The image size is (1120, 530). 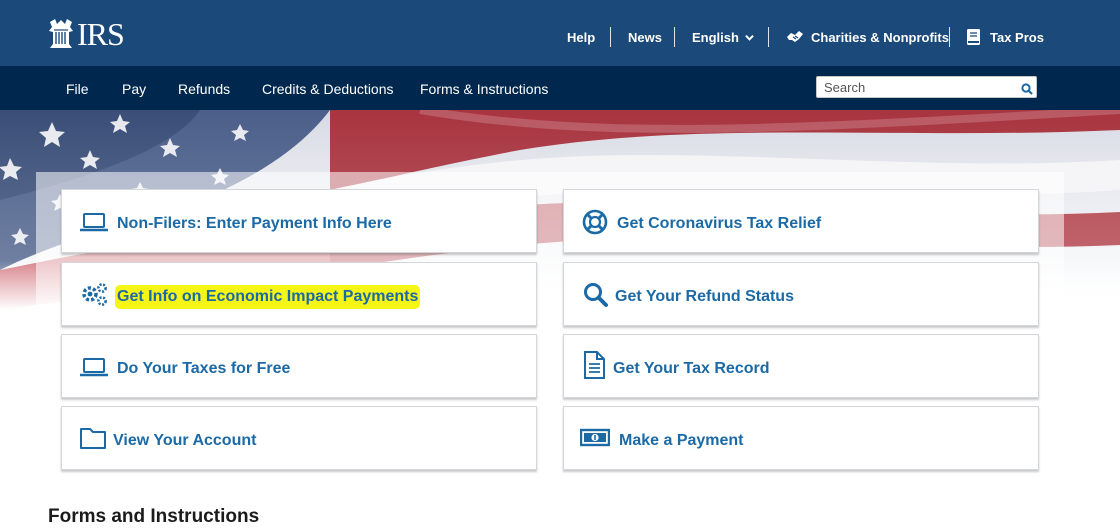 I want to click on charities-link: Charities & Nonprofits, so click(x=867, y=37).